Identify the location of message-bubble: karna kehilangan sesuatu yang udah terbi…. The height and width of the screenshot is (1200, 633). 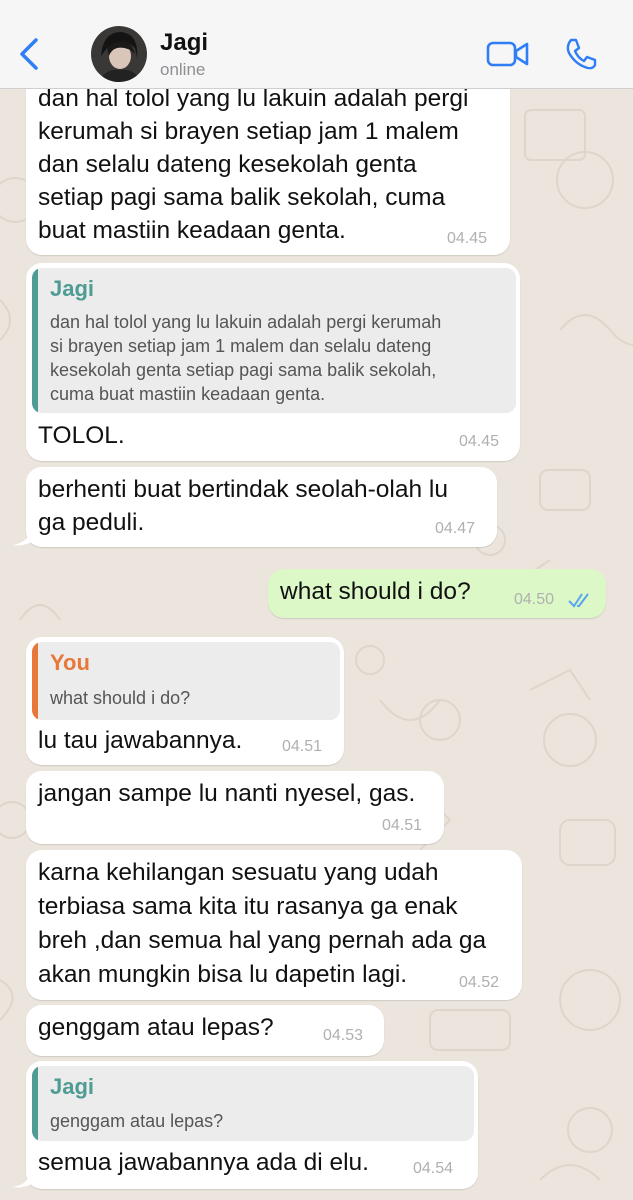
(274, 925).